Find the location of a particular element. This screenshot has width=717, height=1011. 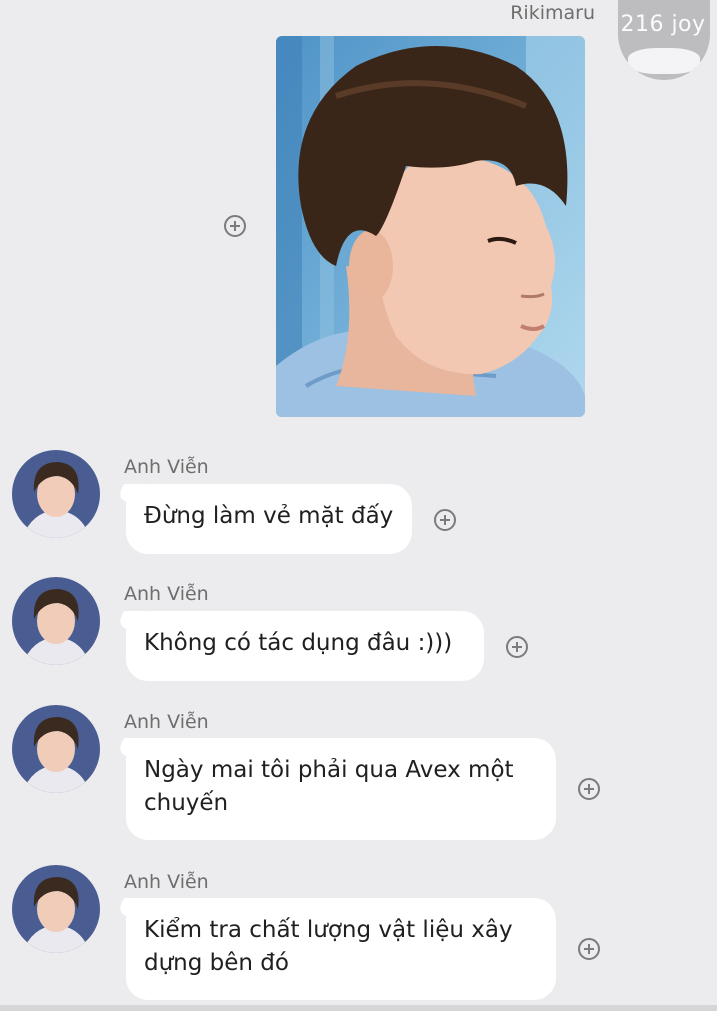

sender-name: Rikimaru is located at coordinates (552, 13).